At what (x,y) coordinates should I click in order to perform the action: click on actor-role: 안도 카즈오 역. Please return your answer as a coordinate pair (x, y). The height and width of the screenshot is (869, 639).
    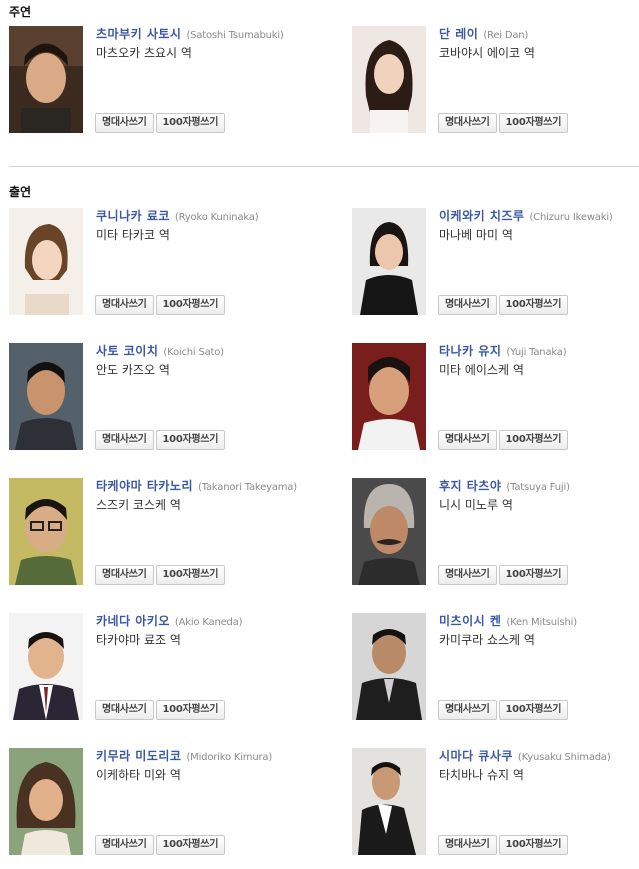
    Looking at the image, I should click on (133, 370).